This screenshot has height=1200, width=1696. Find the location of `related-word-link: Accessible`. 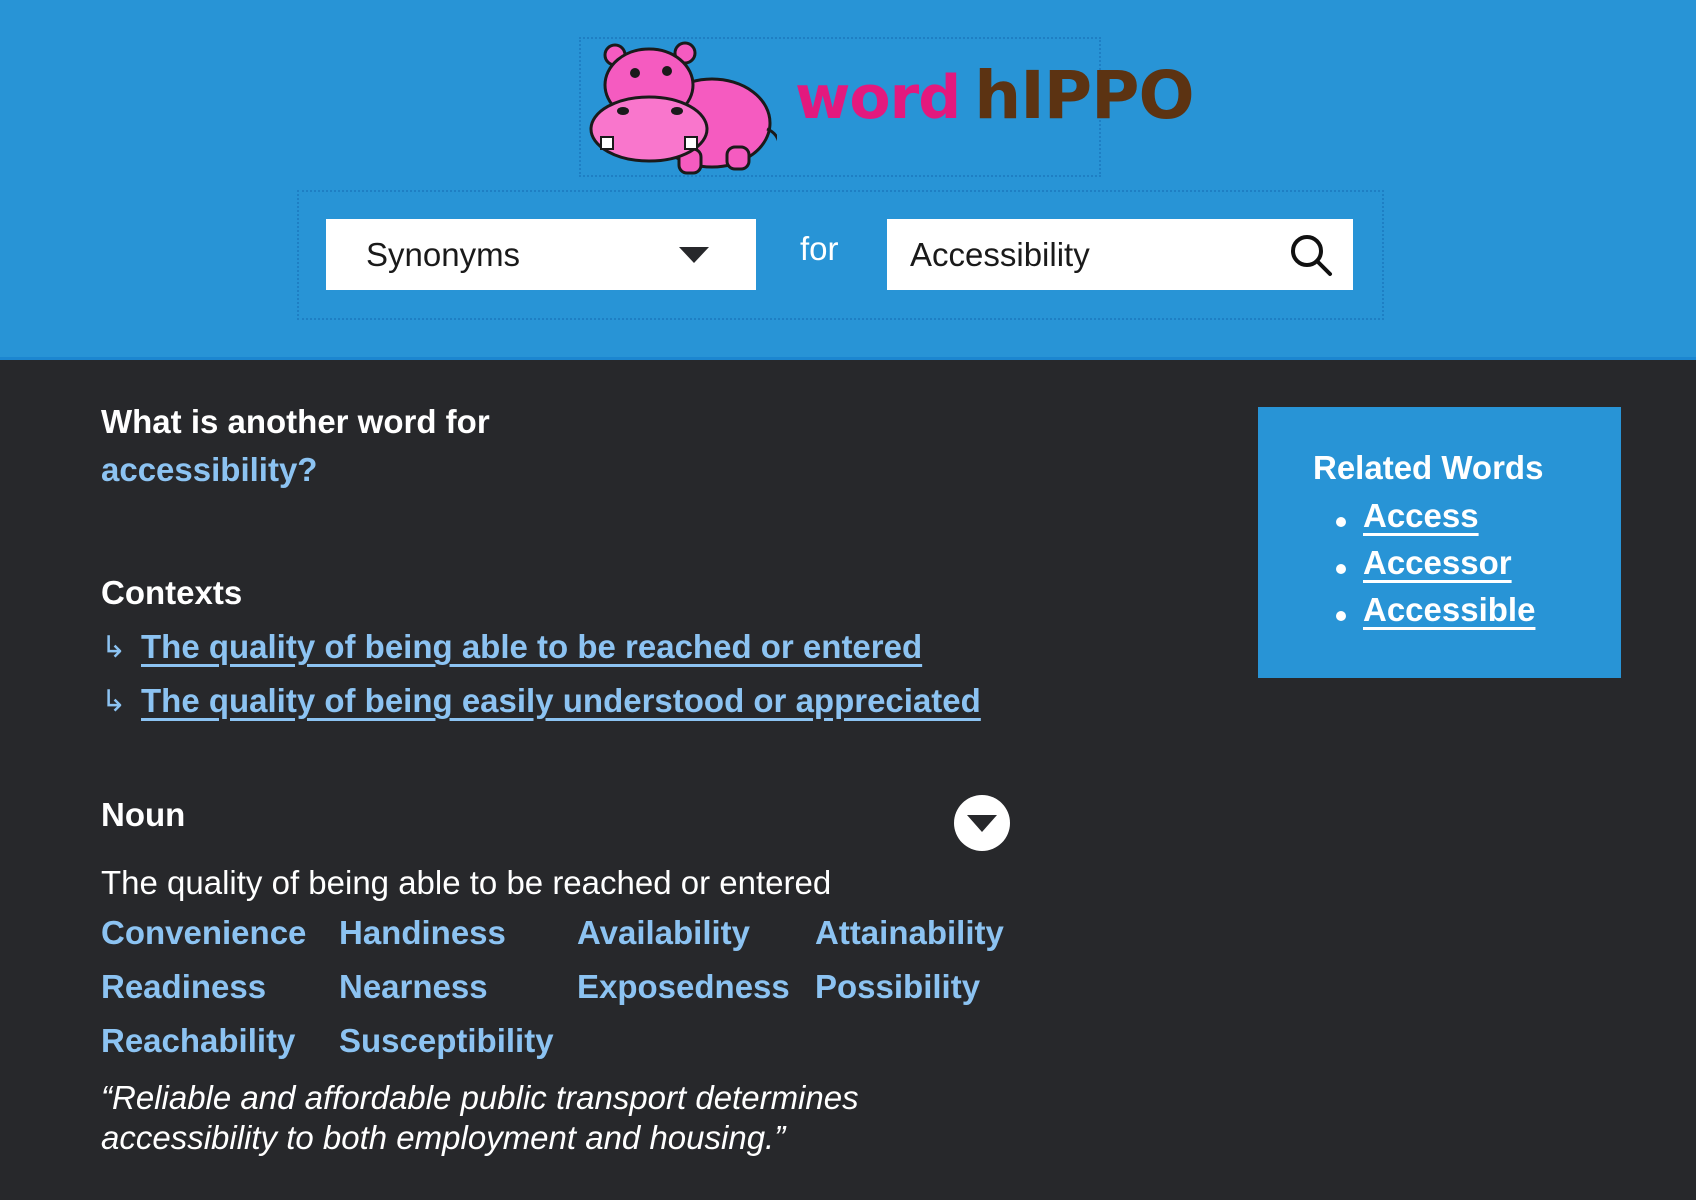

related-word-link: Accessible is located at coordinates (1449, 609).